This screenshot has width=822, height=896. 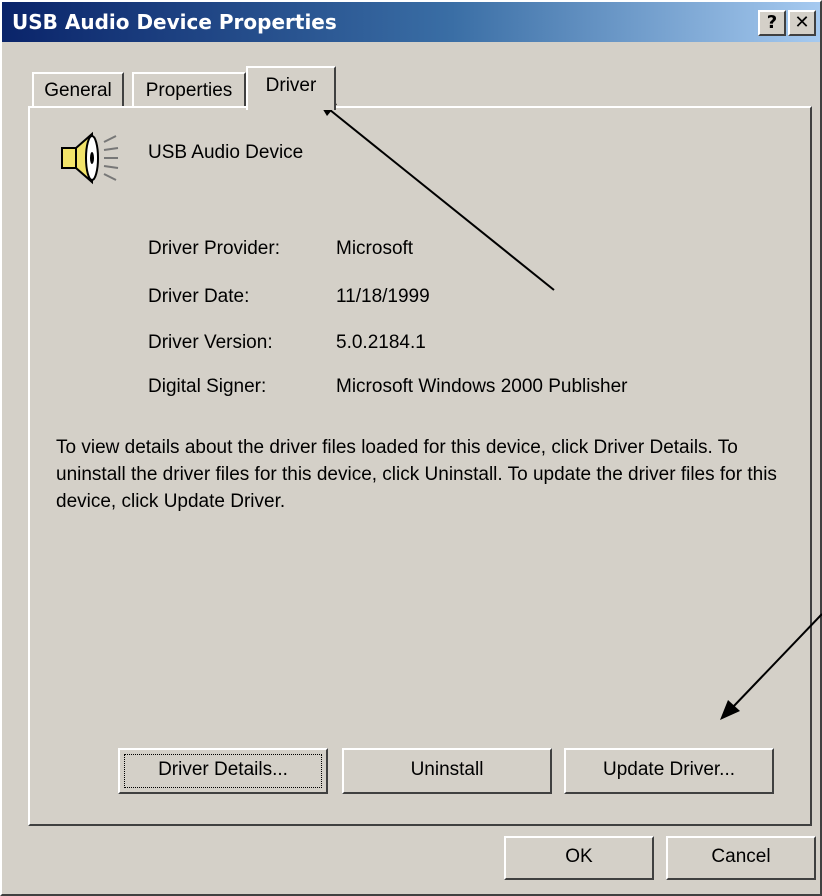 I want to click on driver-date-value: 11/18/1999, so click(x=383, y=296).